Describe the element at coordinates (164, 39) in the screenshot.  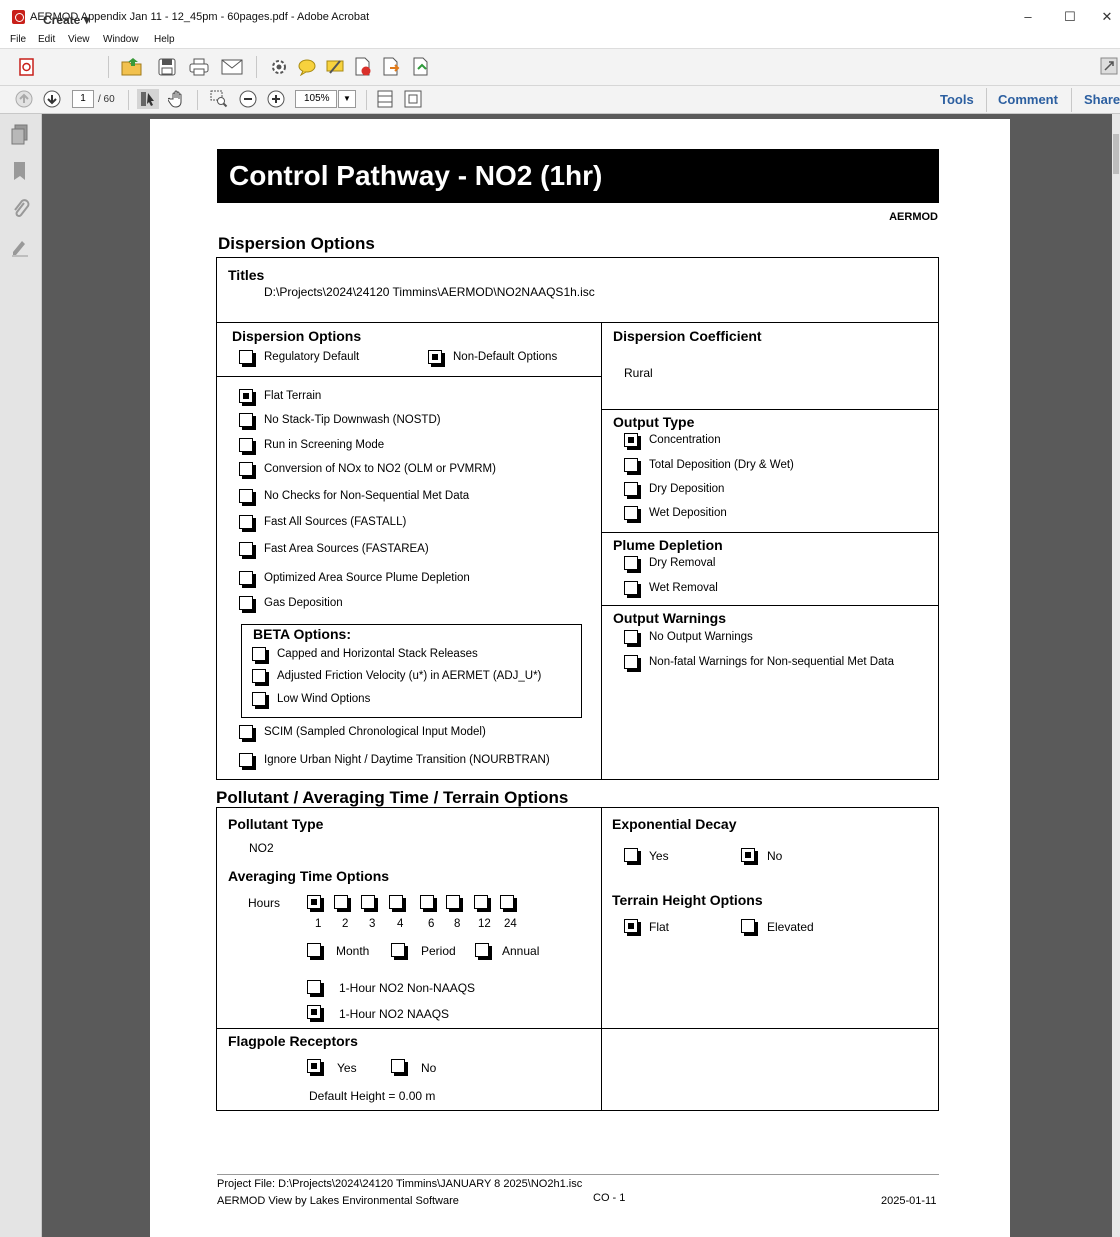
I see `menu-help: Help` at that location.